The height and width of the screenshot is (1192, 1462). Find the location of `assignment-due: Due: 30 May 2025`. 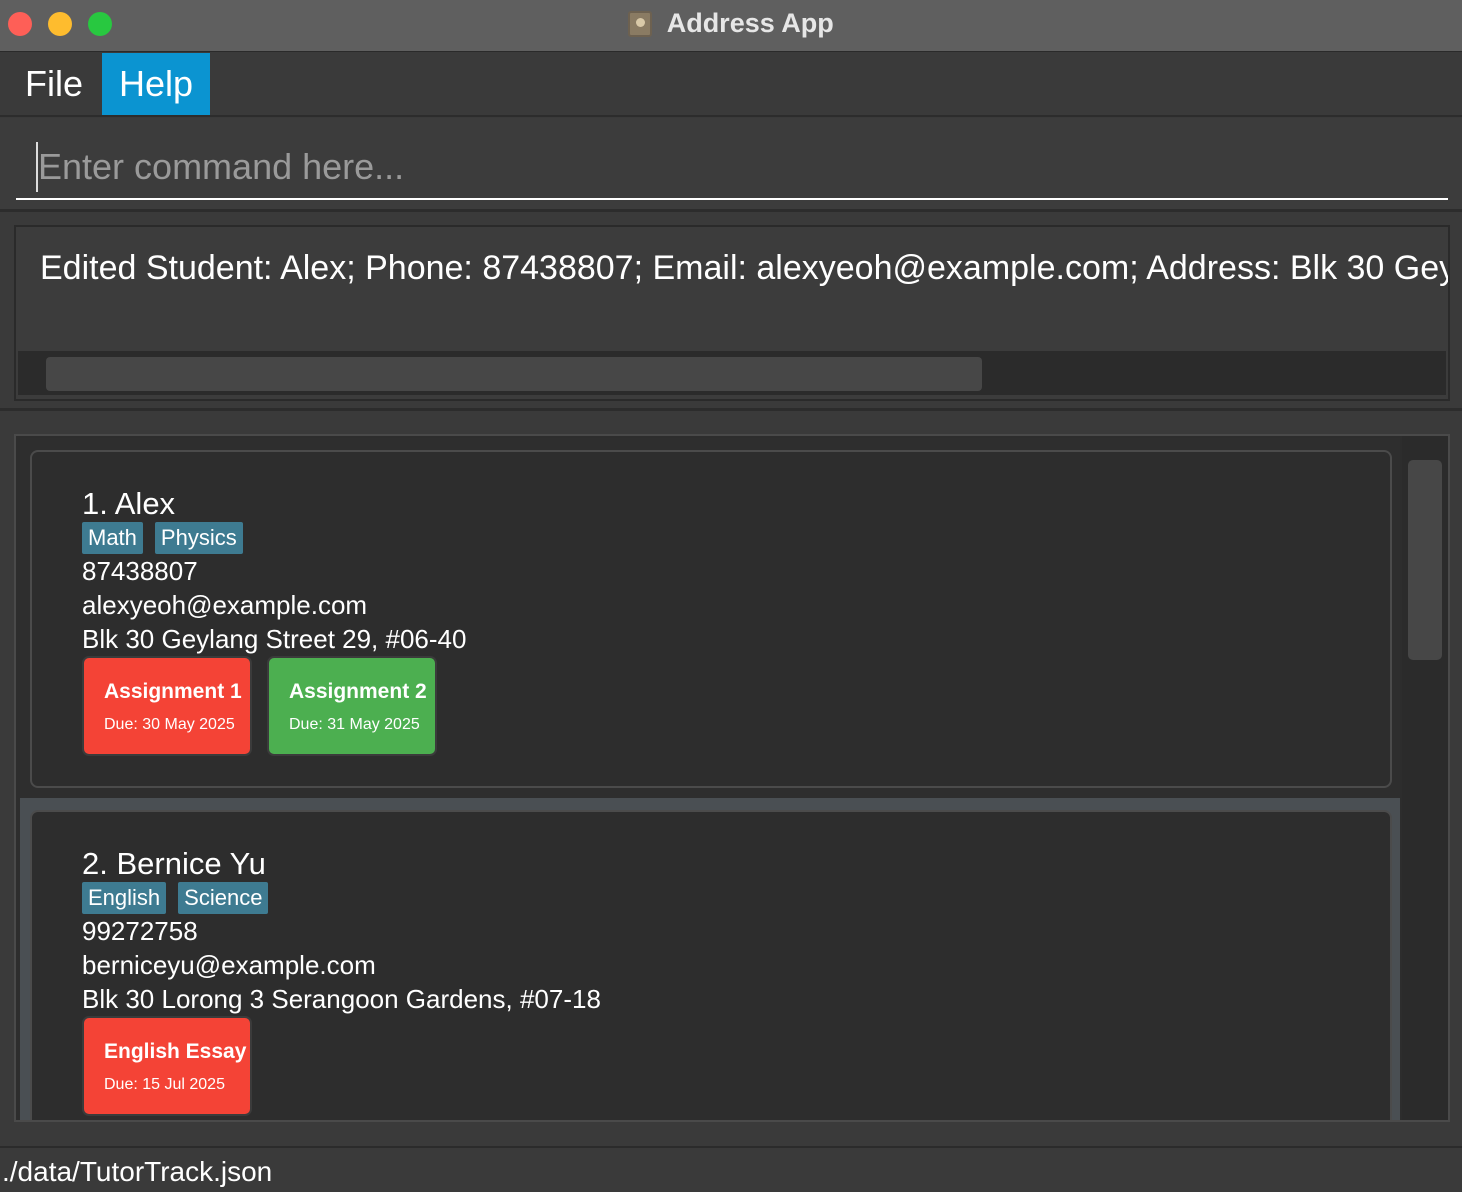

assignment-due: Due: 30 May 2025 is located at coordinates (169, 724).